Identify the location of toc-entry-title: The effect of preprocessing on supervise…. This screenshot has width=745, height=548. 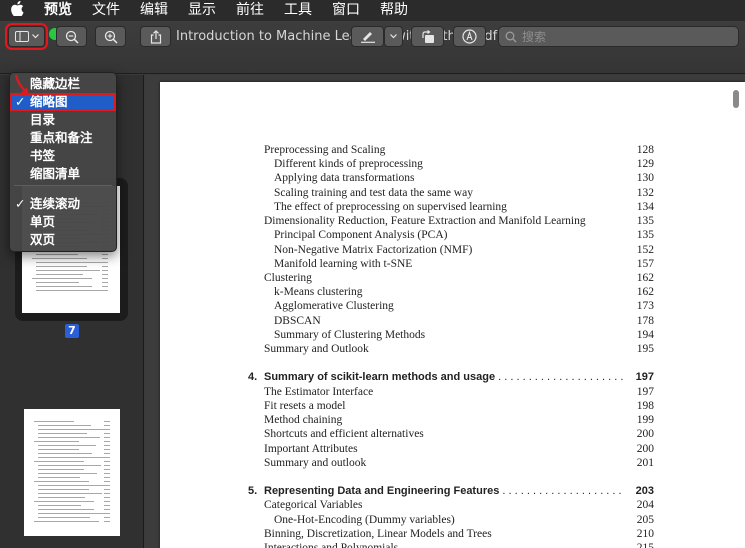
(390, 207).